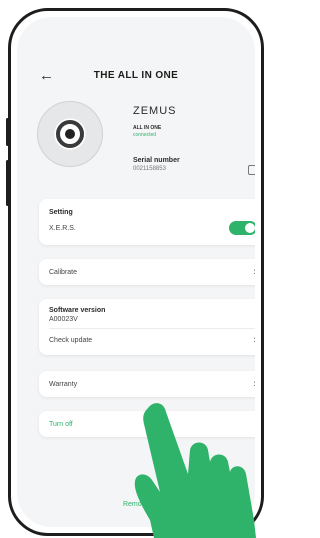  Describe the element at coordinates (147, 272) in the screenshot. I see `calibrate-row: Calibrate ›` at that location.